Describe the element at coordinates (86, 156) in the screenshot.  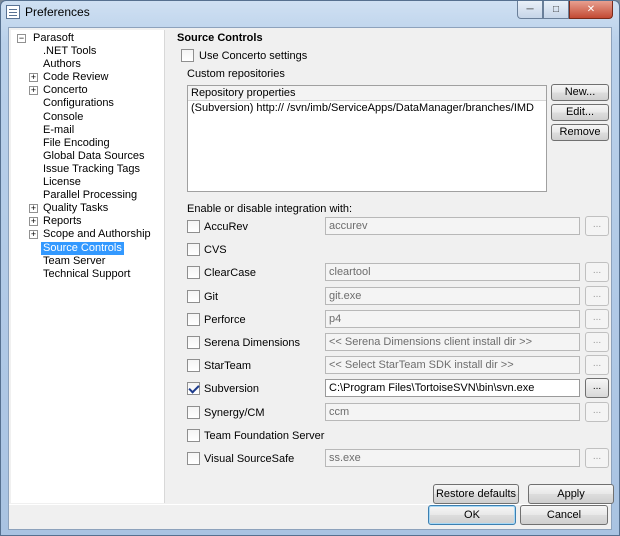
I see `tree-item: Global Data Sources` at that location.